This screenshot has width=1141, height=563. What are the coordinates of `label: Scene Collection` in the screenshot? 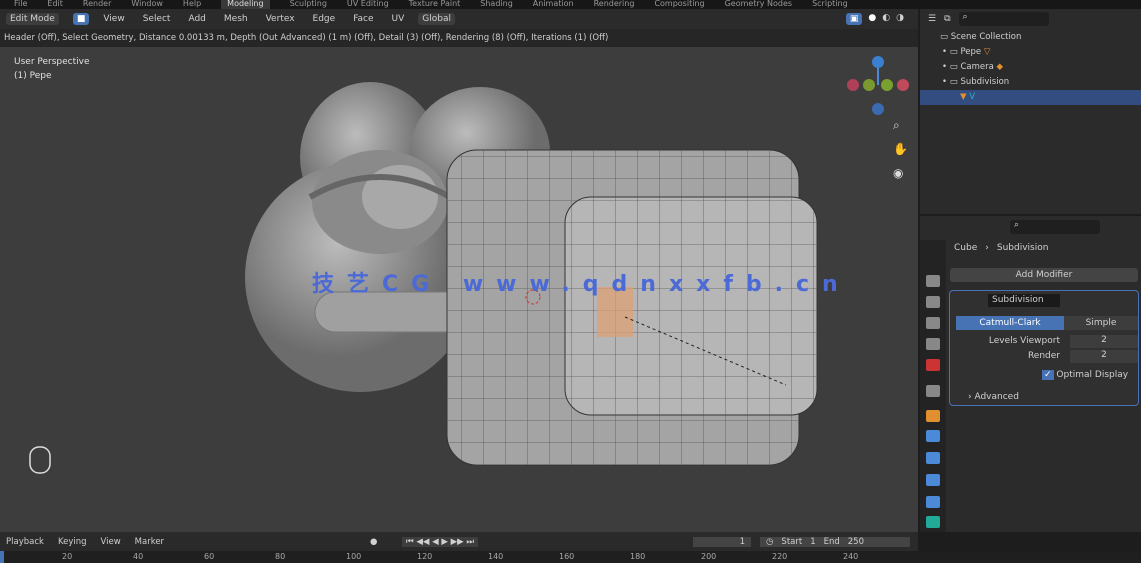 It's located at (986, 37).